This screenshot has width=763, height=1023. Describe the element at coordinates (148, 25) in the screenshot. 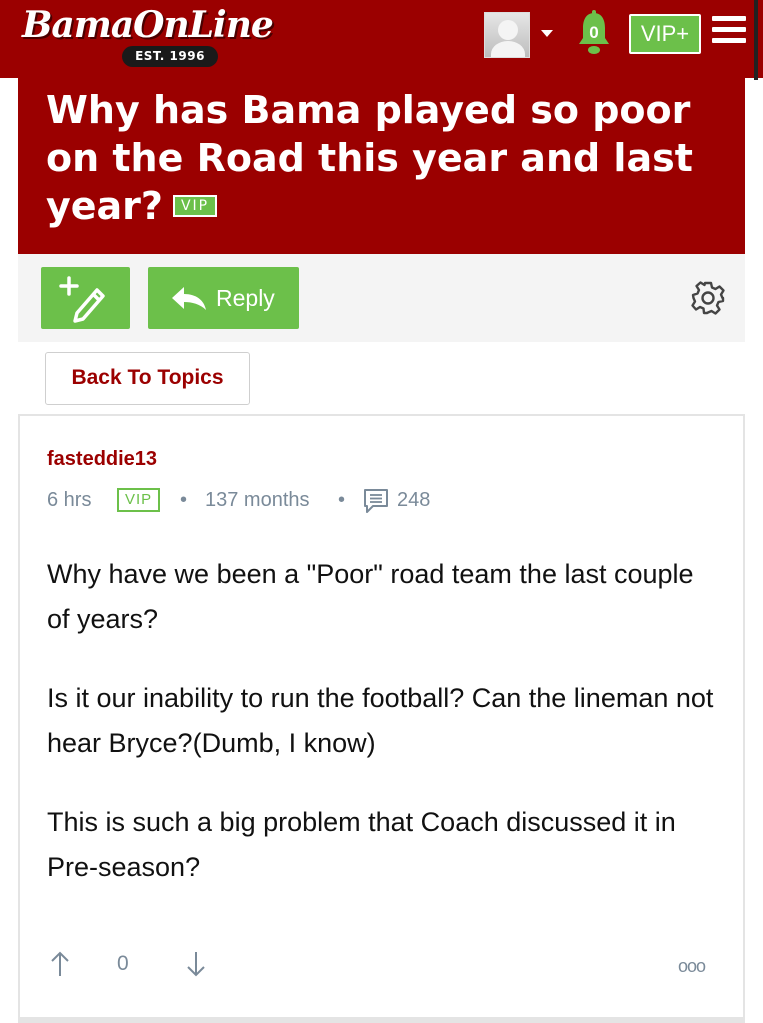

I see `site-logo: BamaOnLine` at that location.